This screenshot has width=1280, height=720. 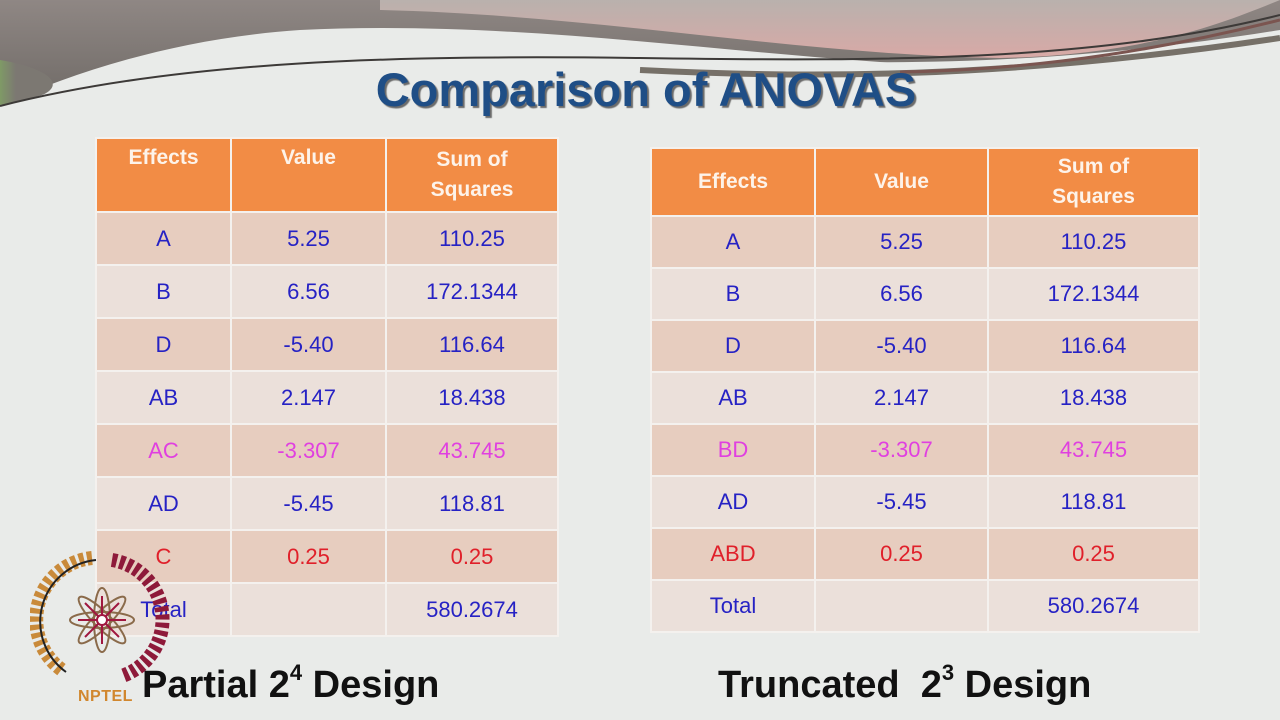 What do you see at coordinates (296, 672) in the screenshot?
I see `caption-superscript: 4` at bounding box center [296, 672].